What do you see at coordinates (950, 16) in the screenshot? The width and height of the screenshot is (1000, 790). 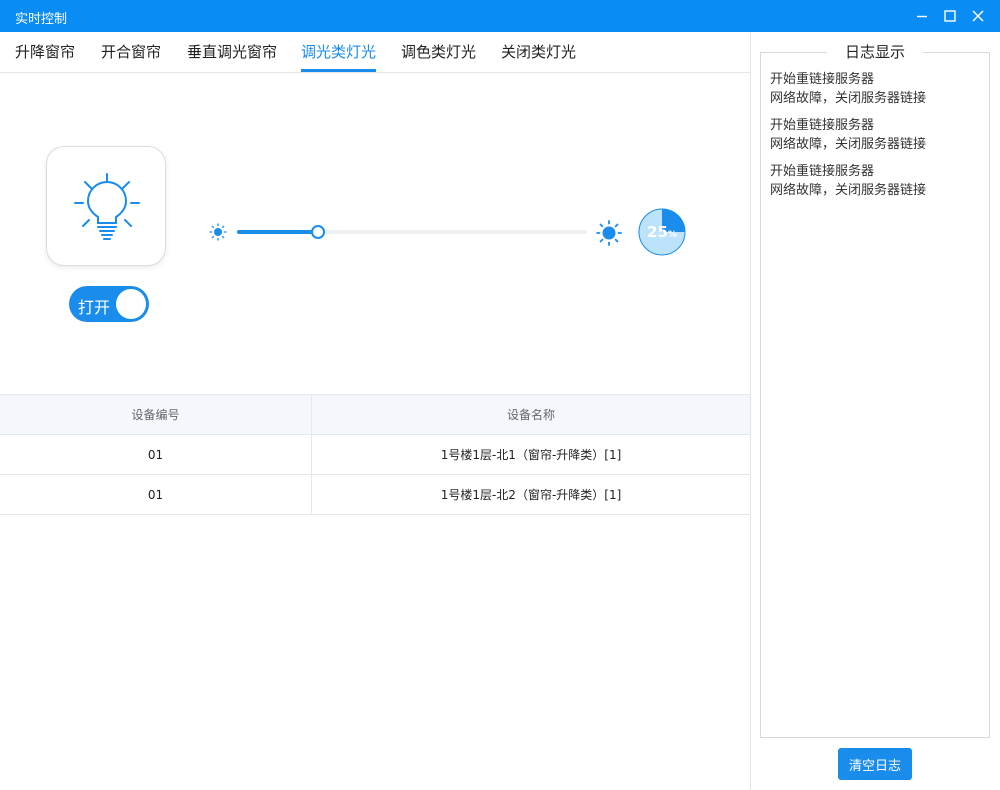 I see `maximize-icon` at bounding box center [950, 16].